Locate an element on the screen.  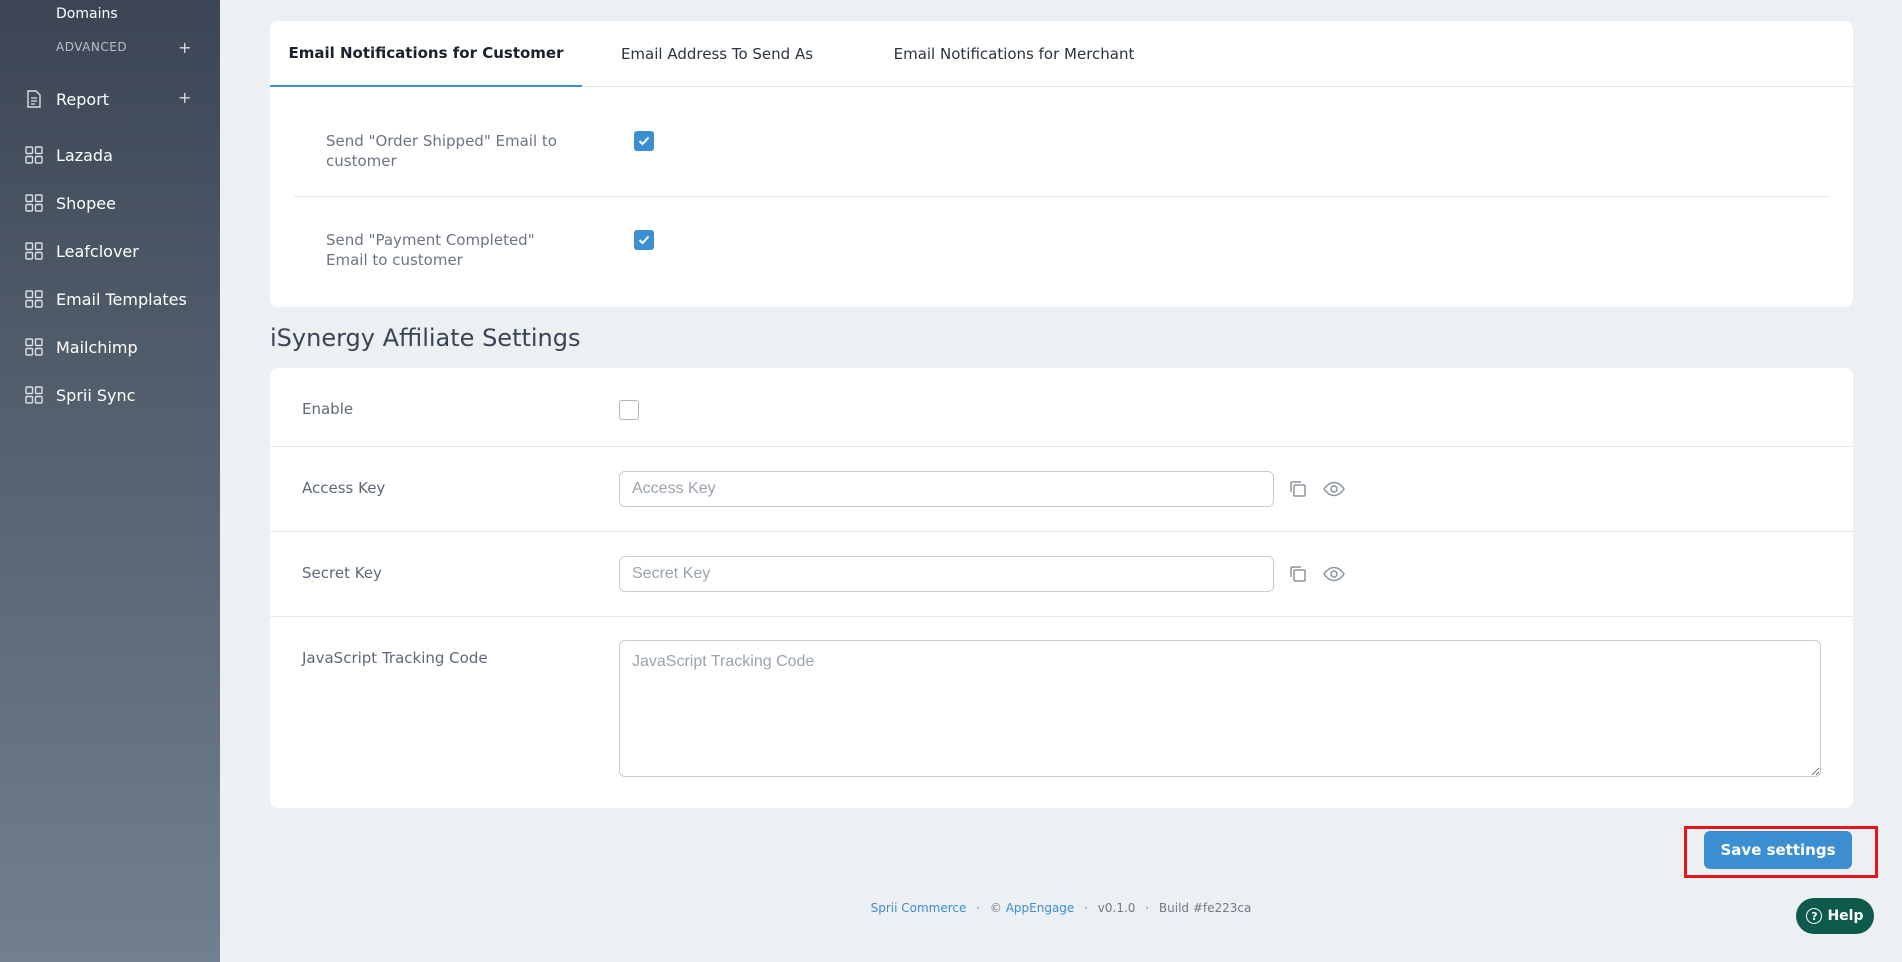
expand-advanced-icon: + is located at coordinates (184, 47).